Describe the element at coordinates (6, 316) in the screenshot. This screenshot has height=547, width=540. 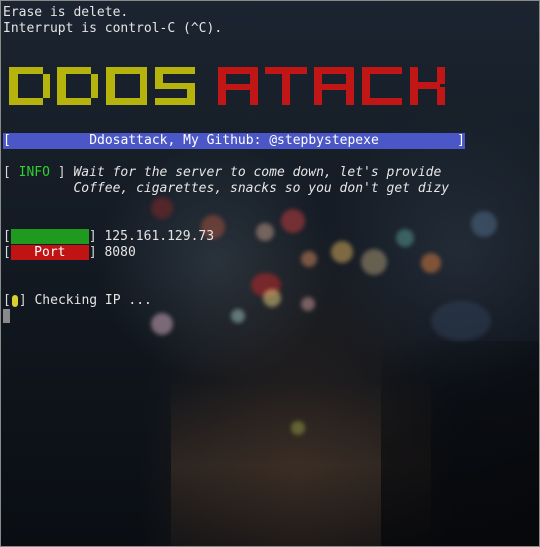
I see `terminal-cursor` at that location.